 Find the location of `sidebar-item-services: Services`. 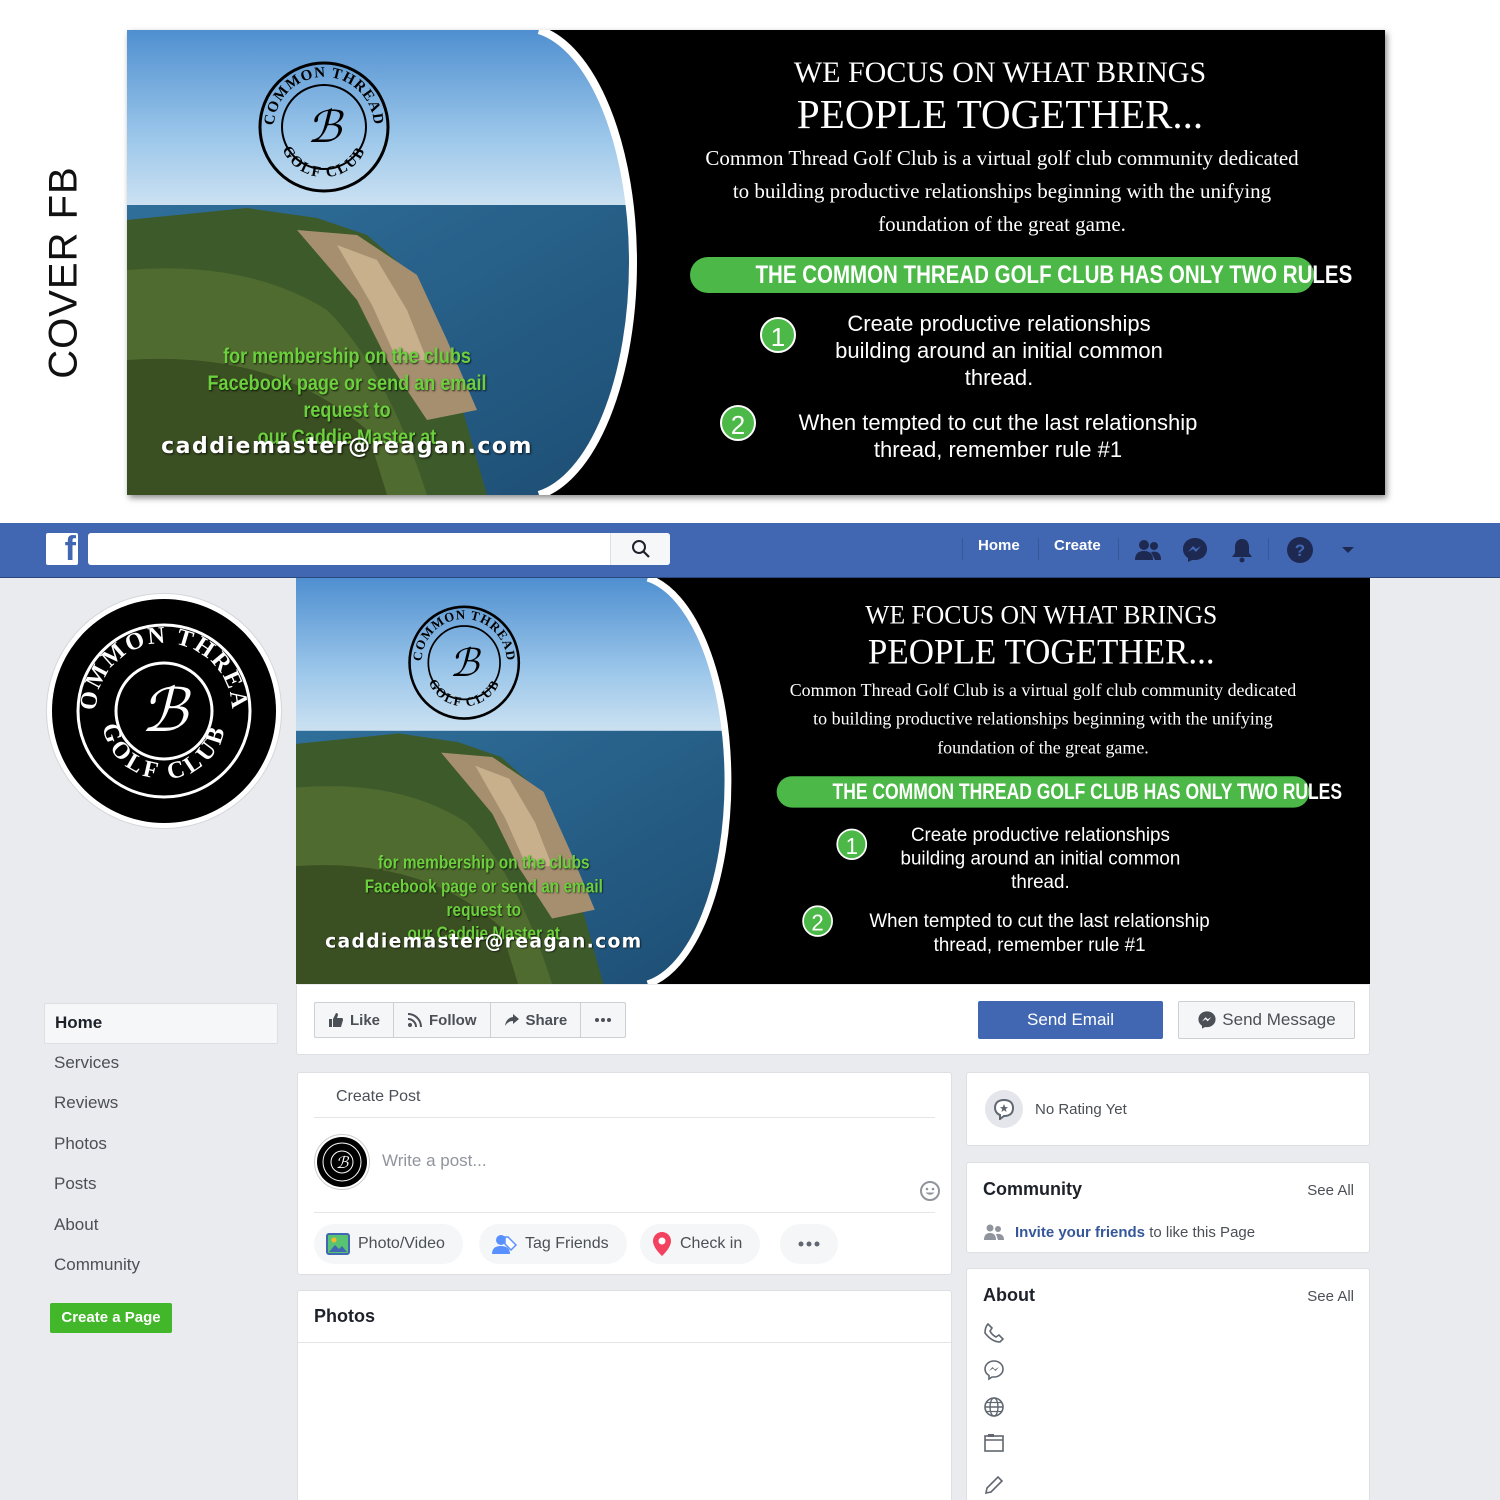

sidebar-item-services: Services is located at coordinates (161, 1064).